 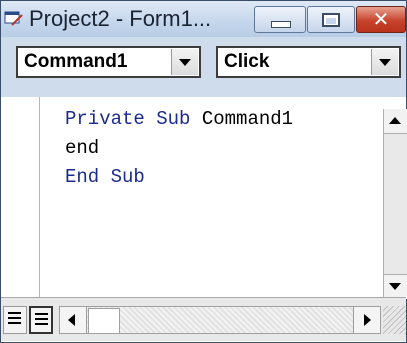 I want to click on object-dropdown: Command1, so click(x=108, y=62).